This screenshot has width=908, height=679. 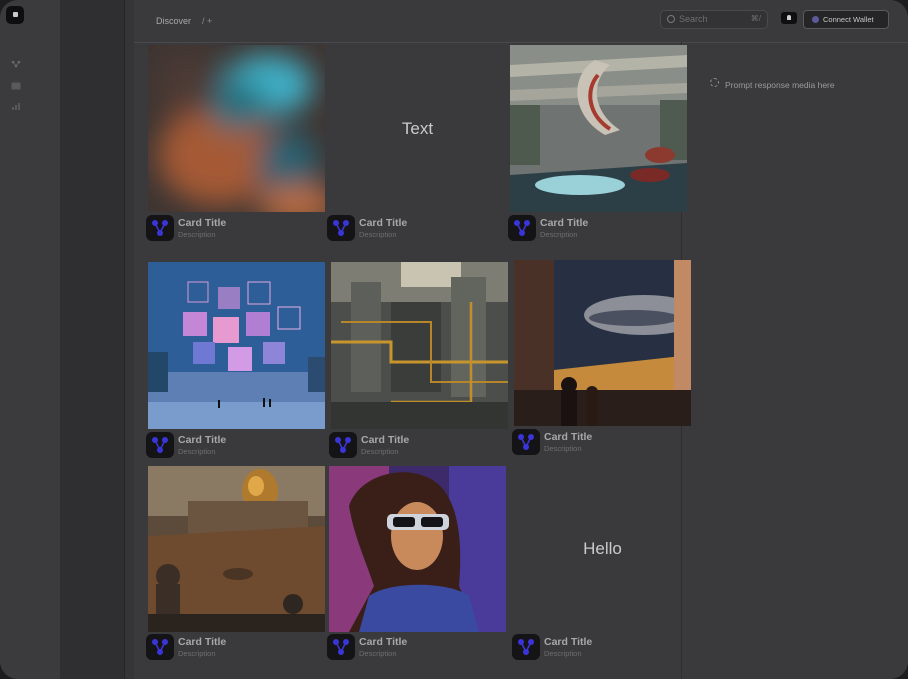 I want to click on card-text-content: Text, so click(x=417, y=128).